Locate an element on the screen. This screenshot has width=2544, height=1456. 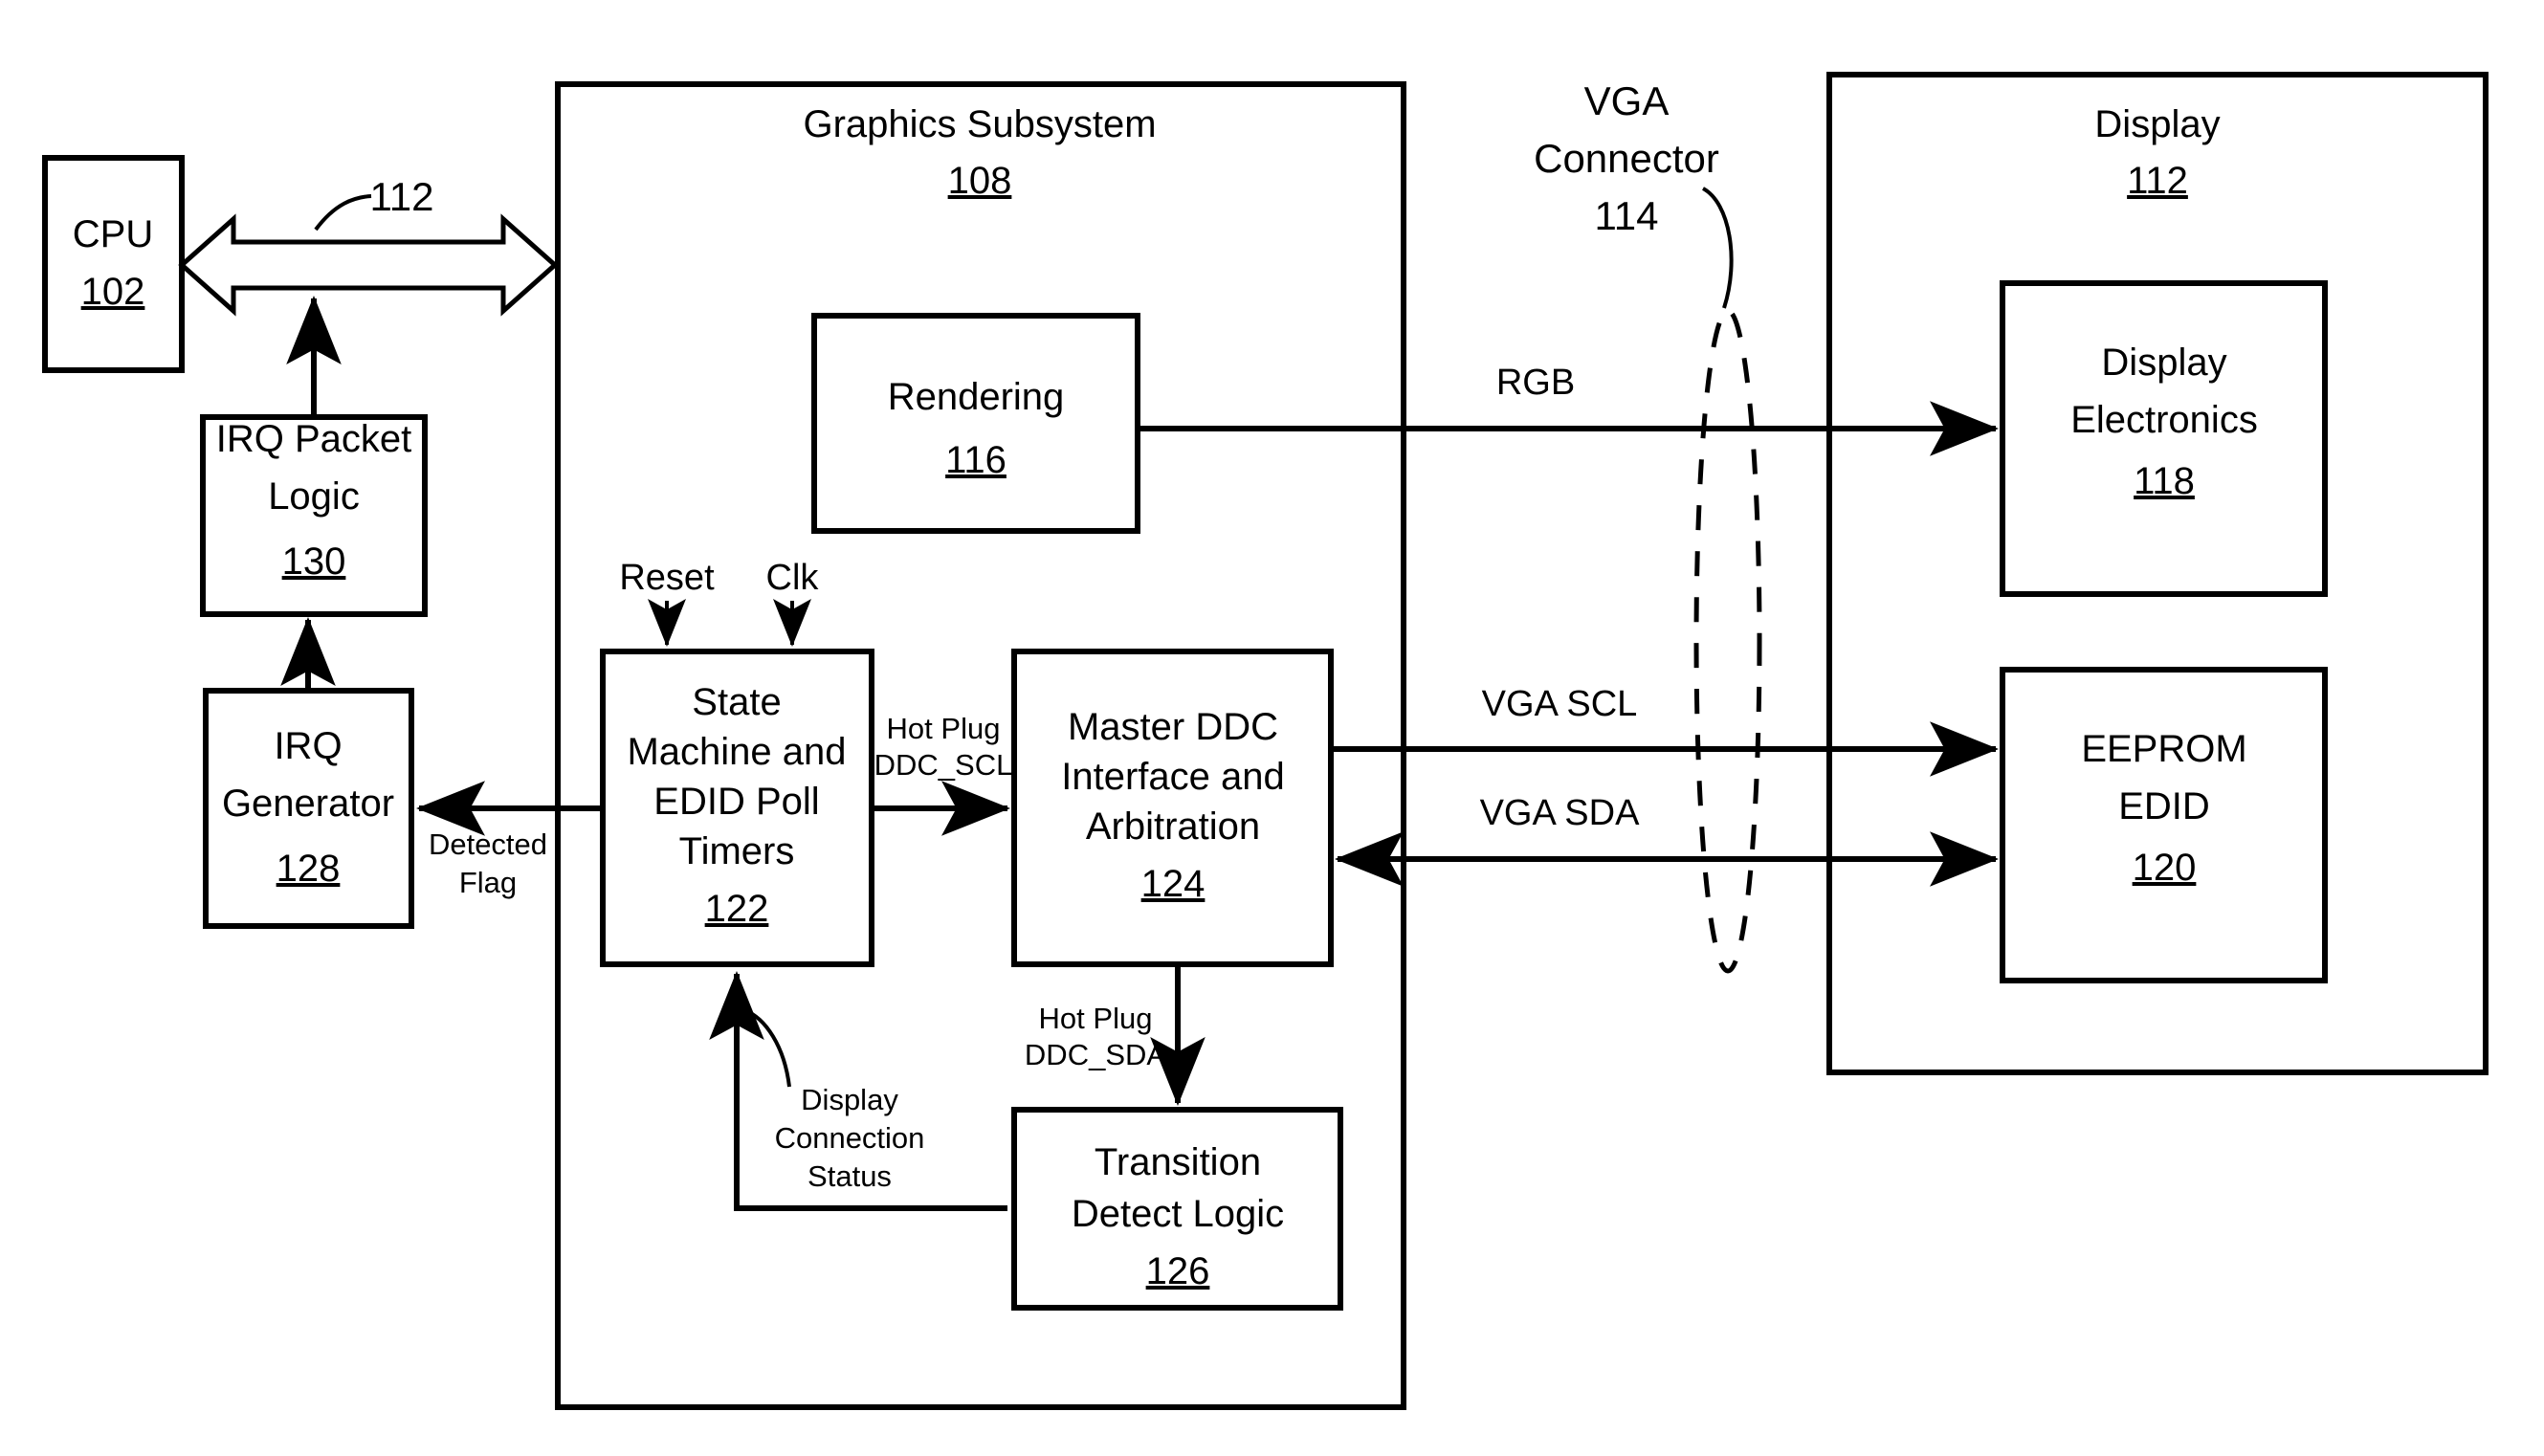
irq-generator-label-line2: Generator is located at coordinates (308, 804).